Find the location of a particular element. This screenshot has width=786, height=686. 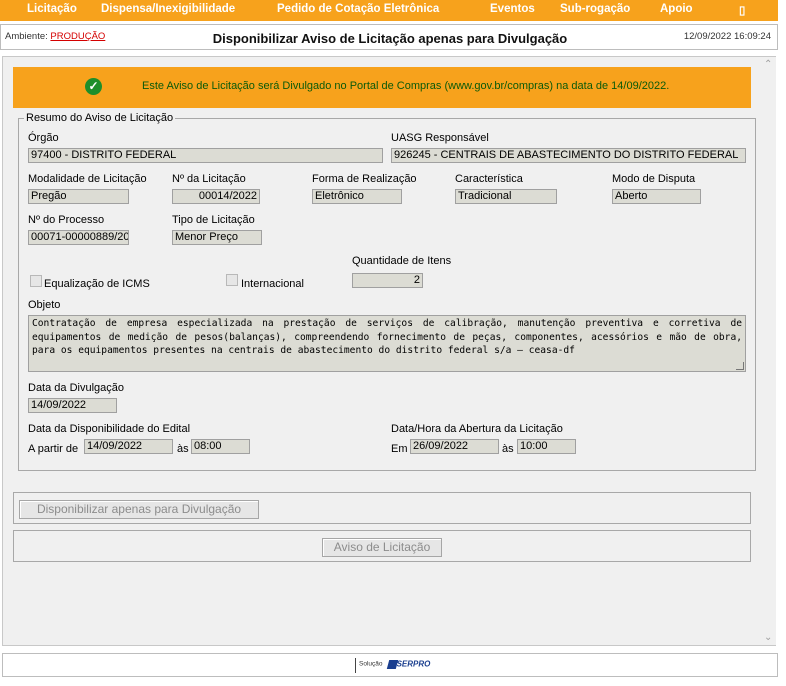

internacional-checkbox is located at coordinates (232, 280).